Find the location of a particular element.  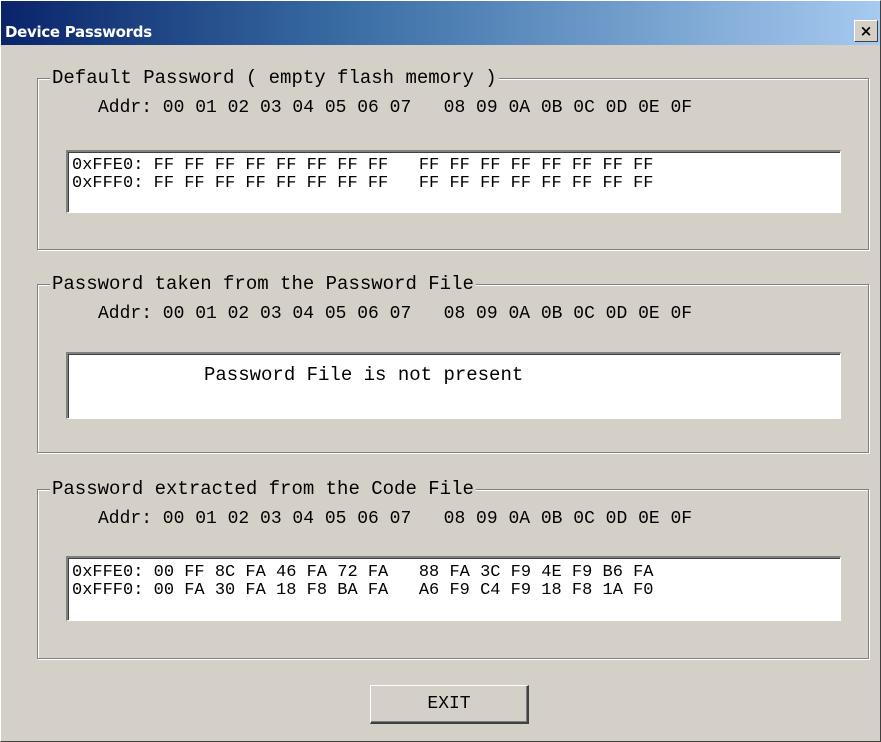

close-button: × is located at coordinates (866, 31).